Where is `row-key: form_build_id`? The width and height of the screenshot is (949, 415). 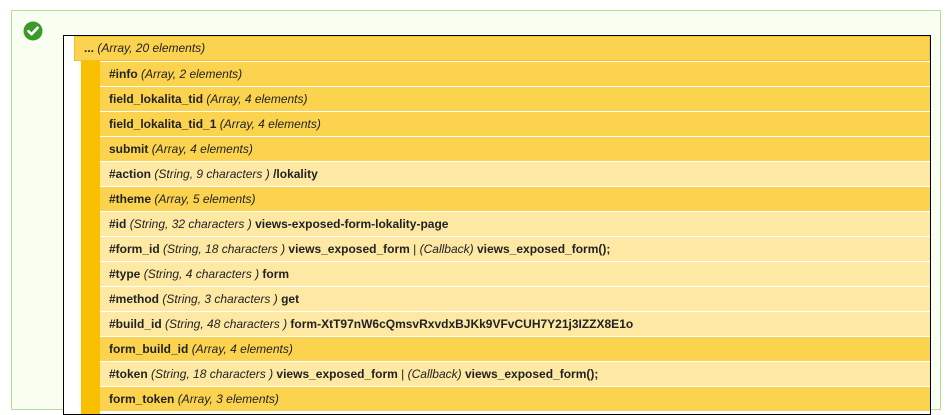
row-key: form_build_id is located at coordinates (149, 349).